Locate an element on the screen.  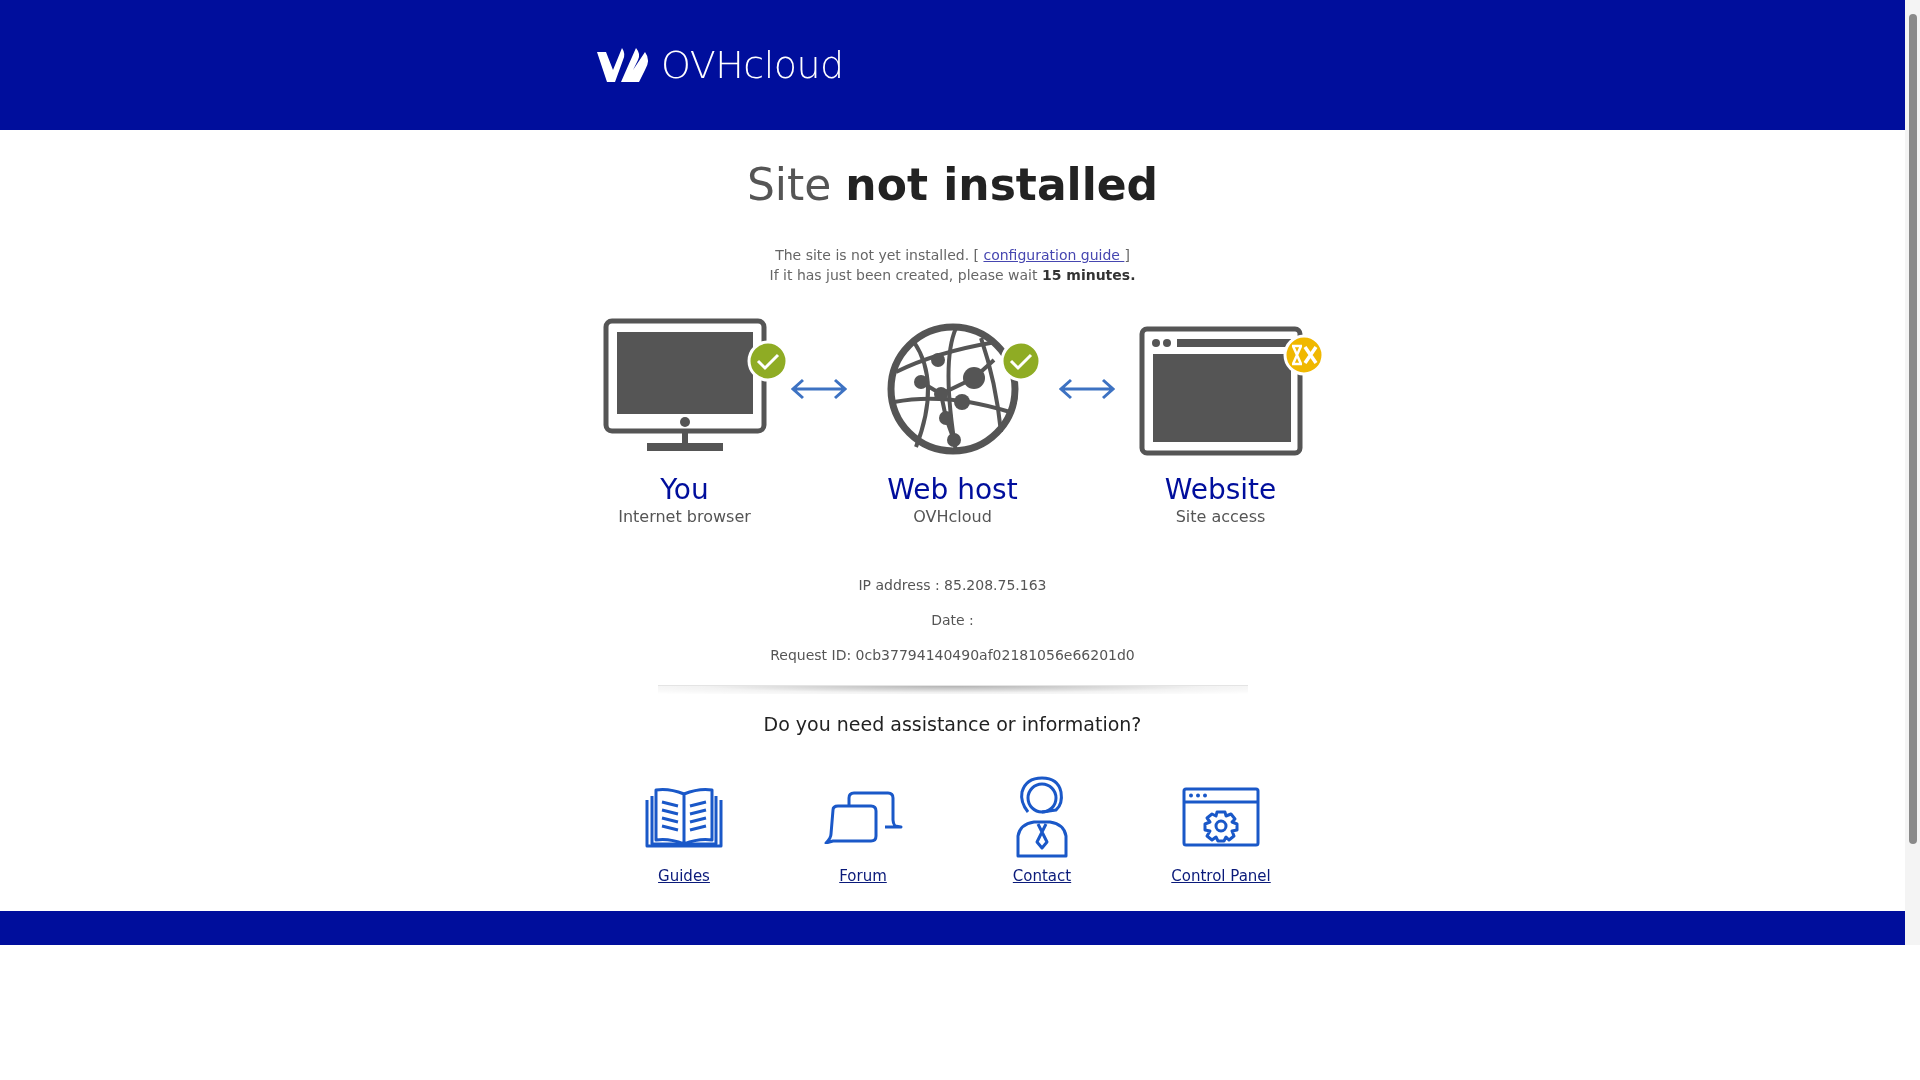
speech-bubbles-icon is located at coordinates (863, 817).